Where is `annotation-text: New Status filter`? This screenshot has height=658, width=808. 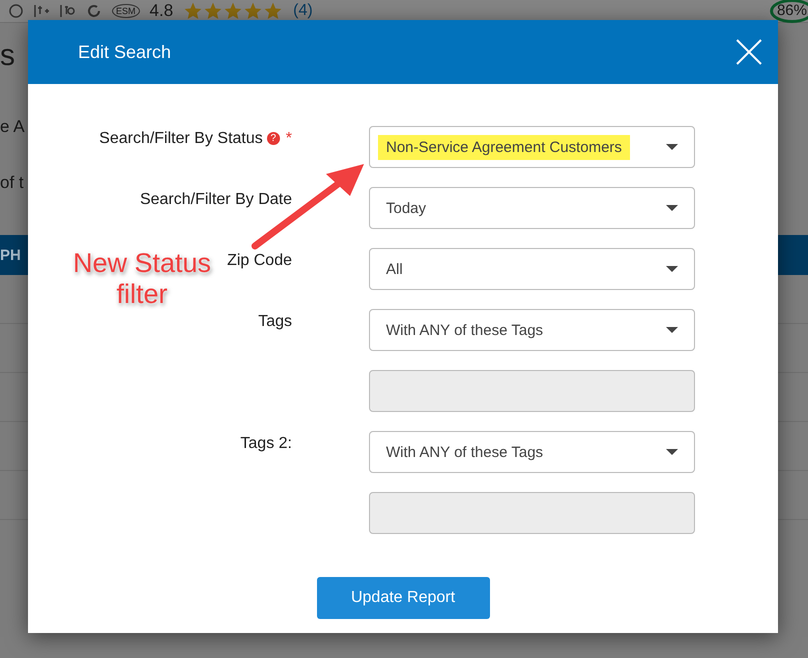
annotation-text: New Status filter is located at coordinates (142, 279).